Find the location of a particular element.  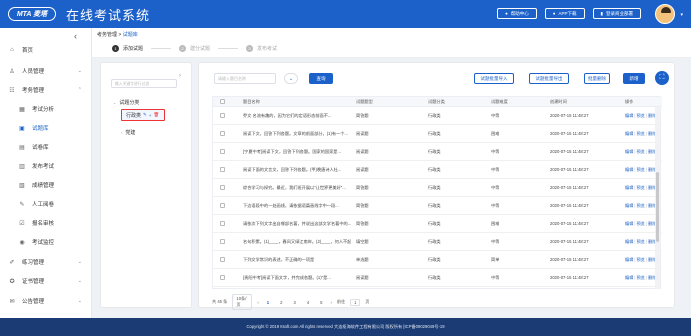

select-all-checkbox is located at coordinates (222, 101).